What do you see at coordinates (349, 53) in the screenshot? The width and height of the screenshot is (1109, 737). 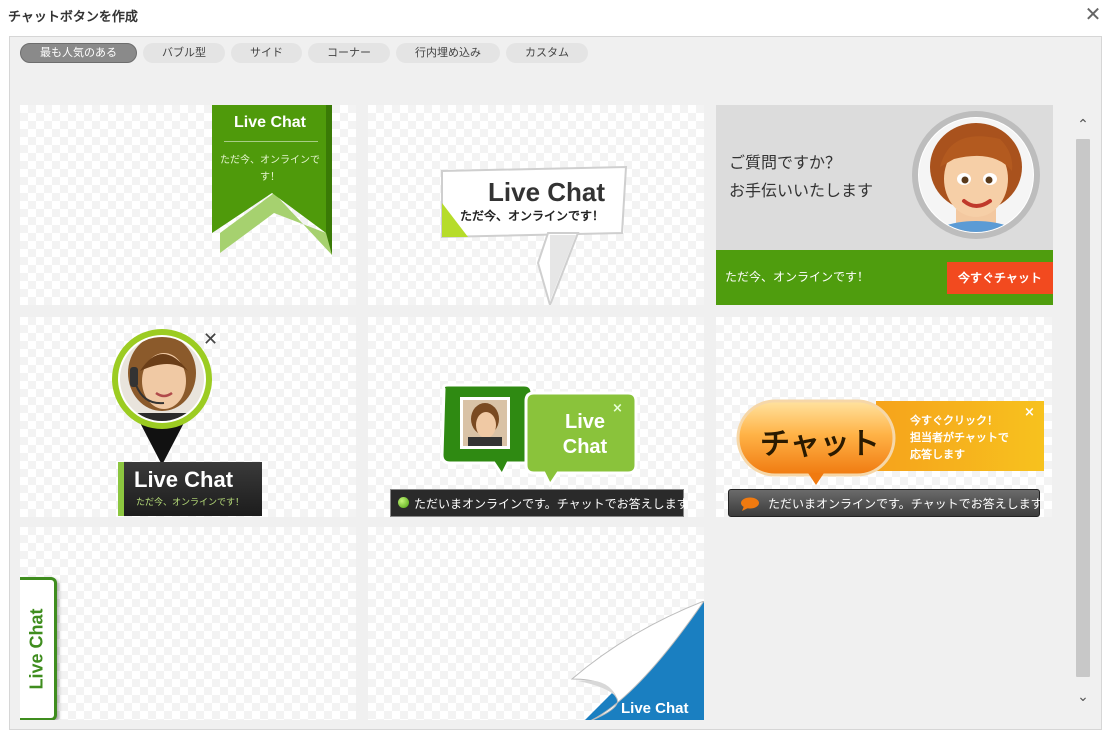 I see `tab-corner: コーナー` at bounding box center [349, 53].